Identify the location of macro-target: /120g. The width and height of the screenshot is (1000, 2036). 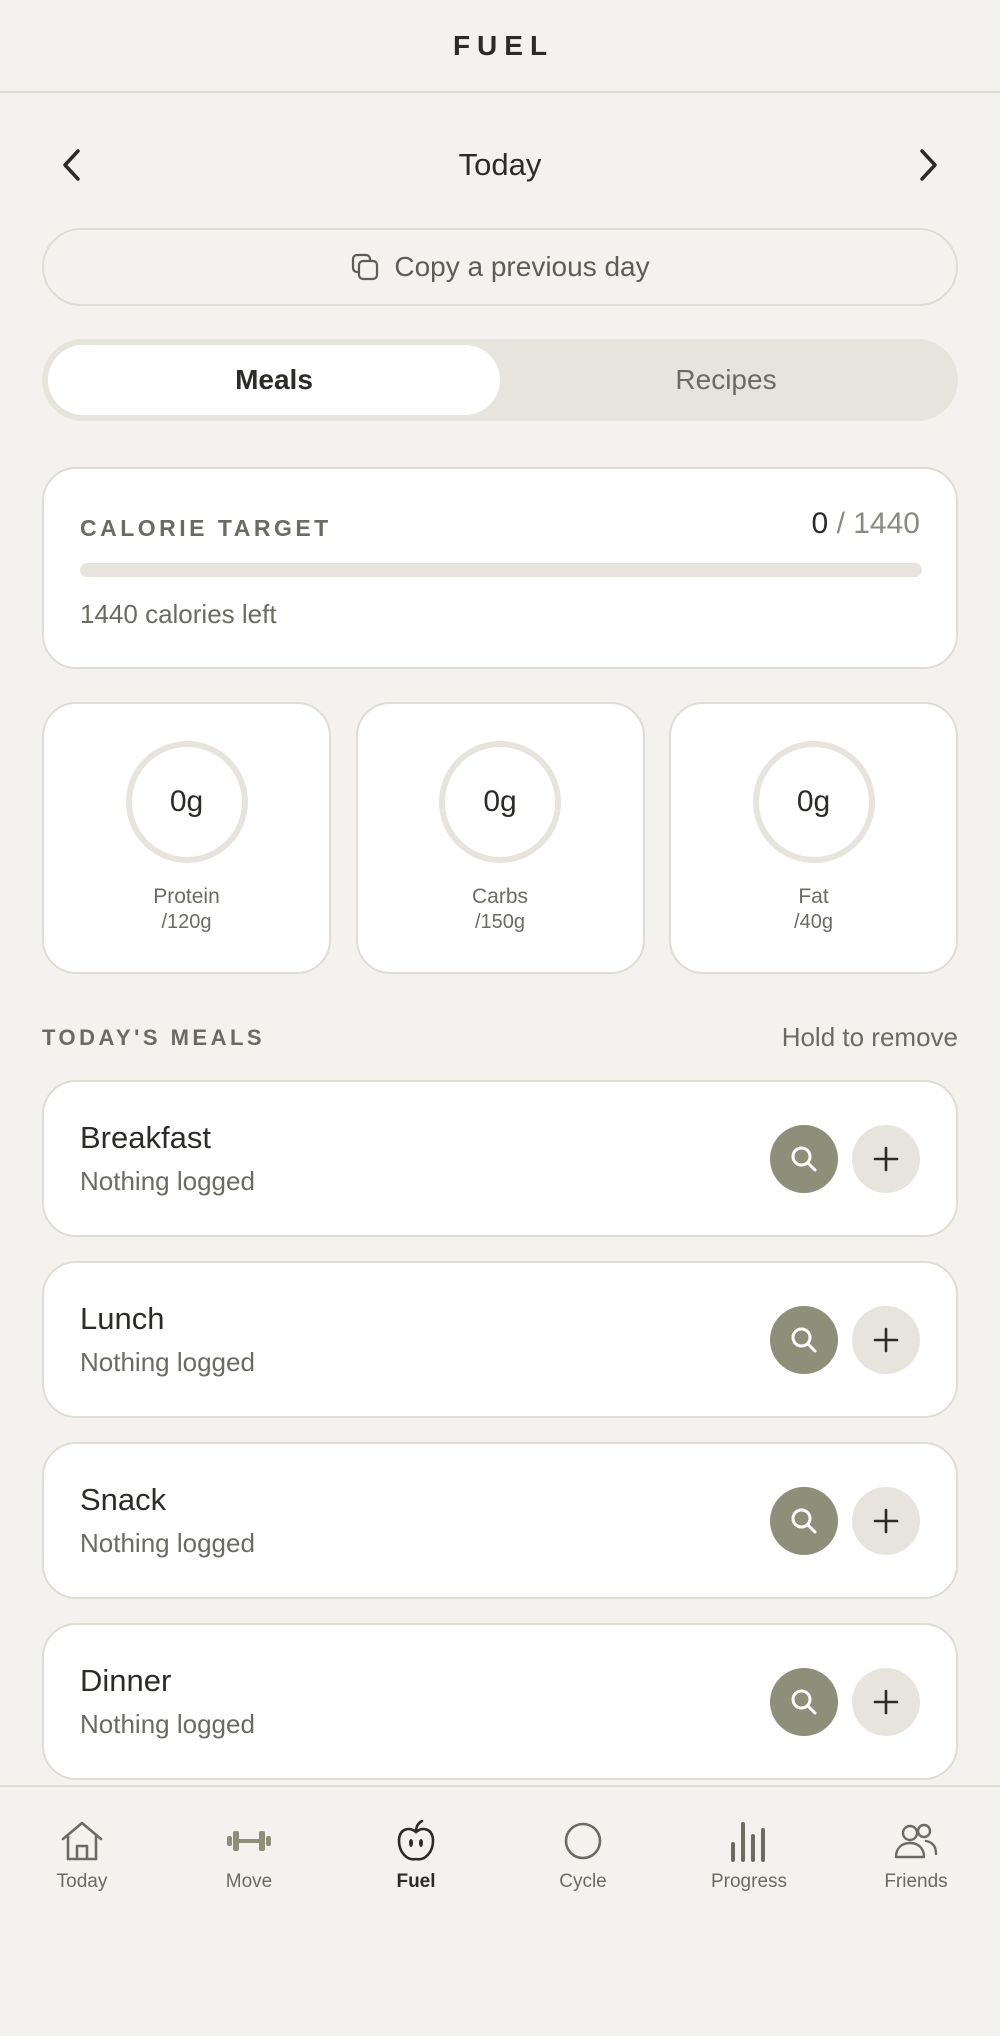
(186, 922).